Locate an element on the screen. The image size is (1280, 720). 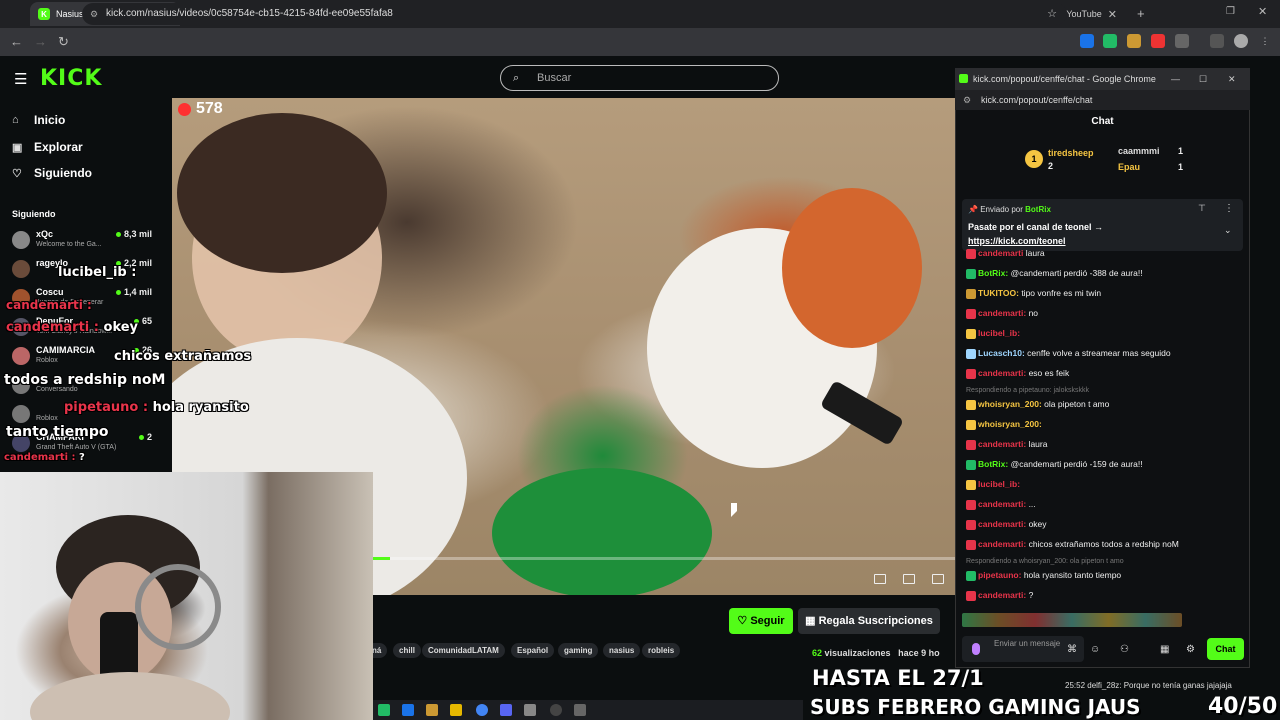
emoji-icon: ☺ is located at coordinates (1095, 649).